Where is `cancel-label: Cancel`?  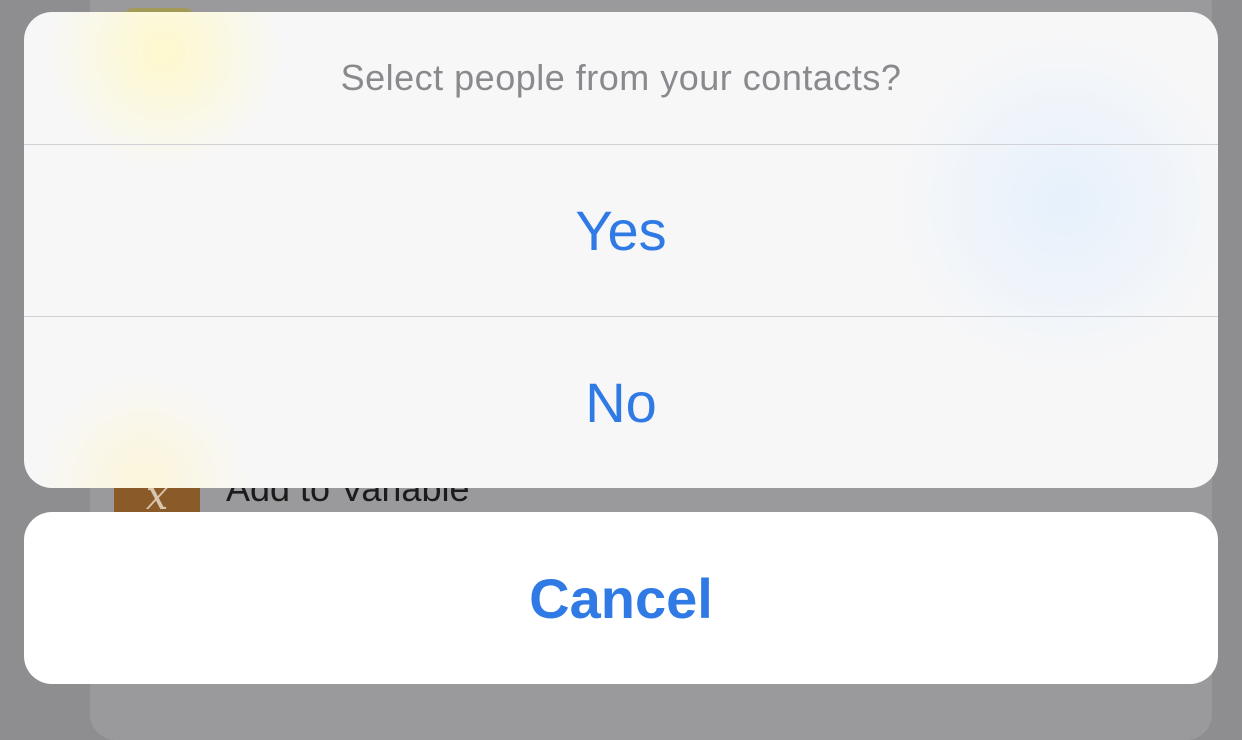 cancel-label: Cancel is located at coordinates (621, 598).